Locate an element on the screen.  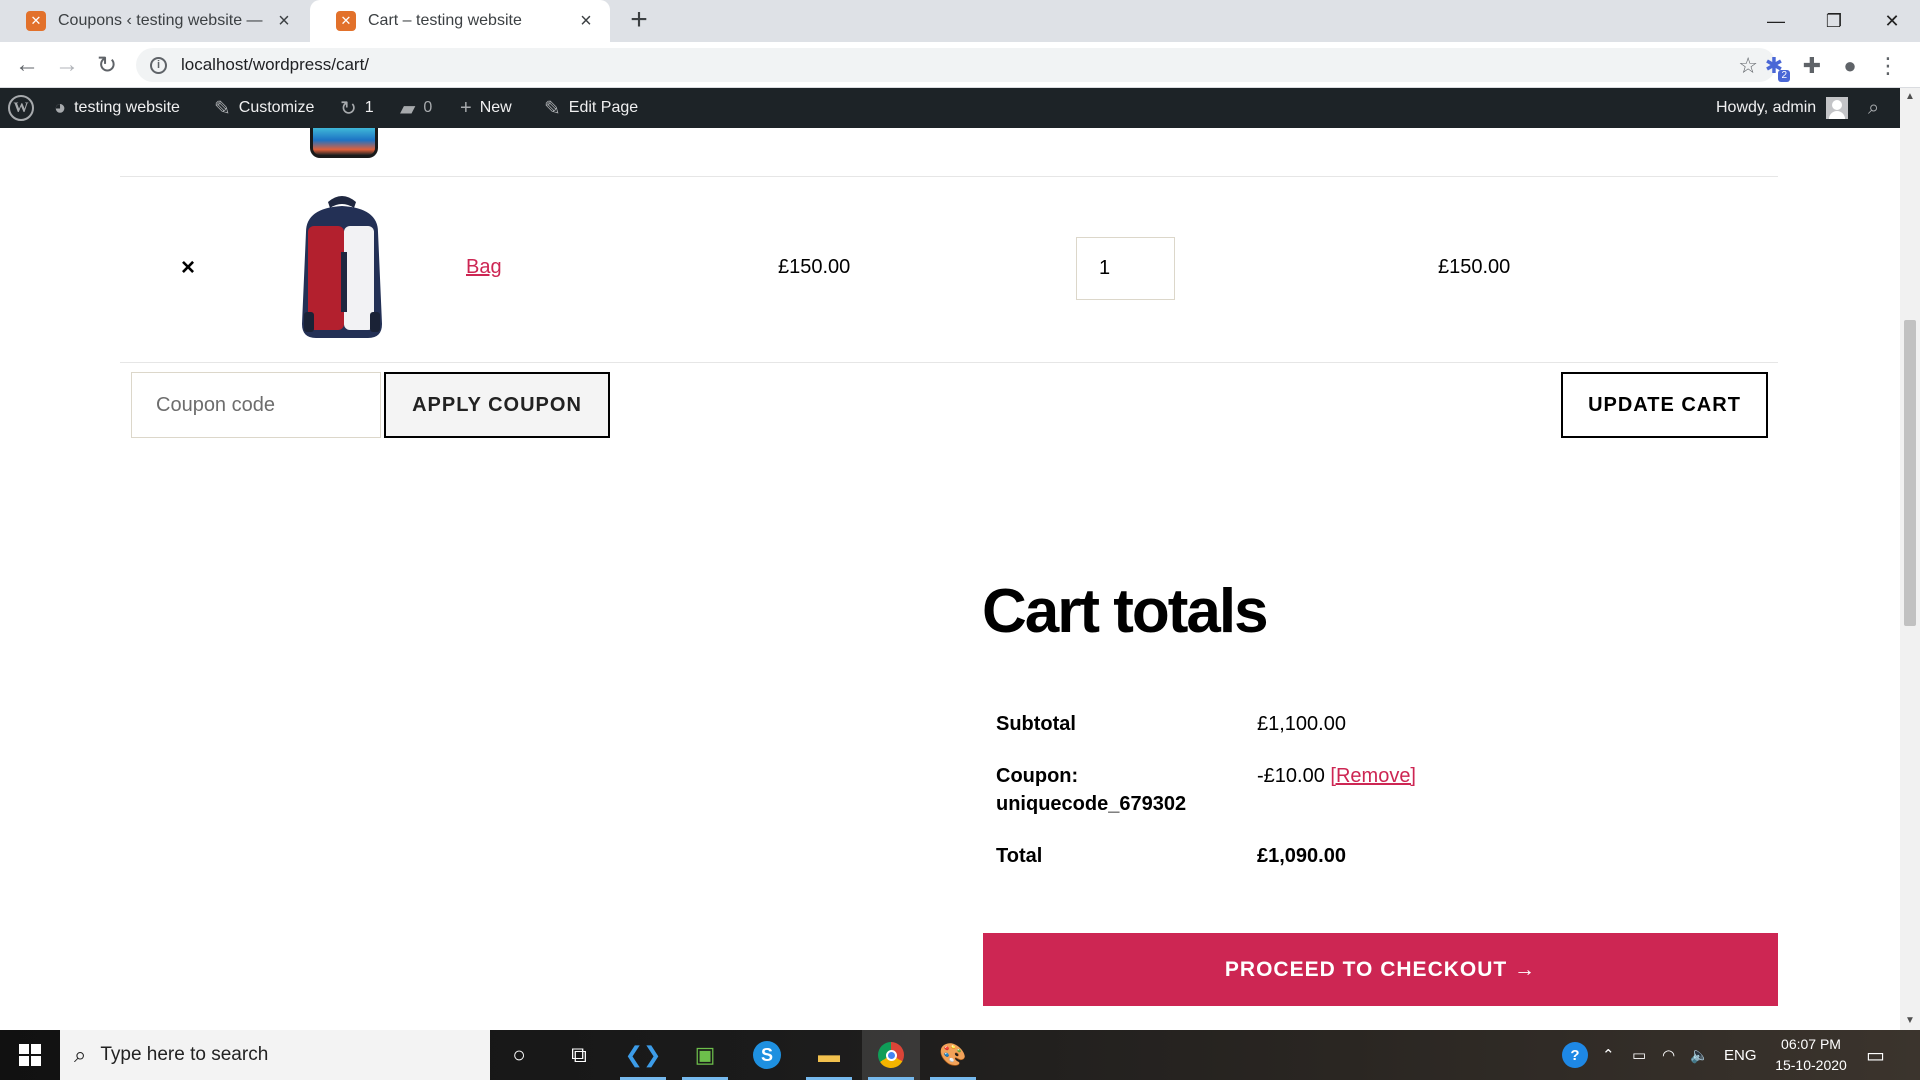
customize-label: Customize is located at coordinates (276, 107).